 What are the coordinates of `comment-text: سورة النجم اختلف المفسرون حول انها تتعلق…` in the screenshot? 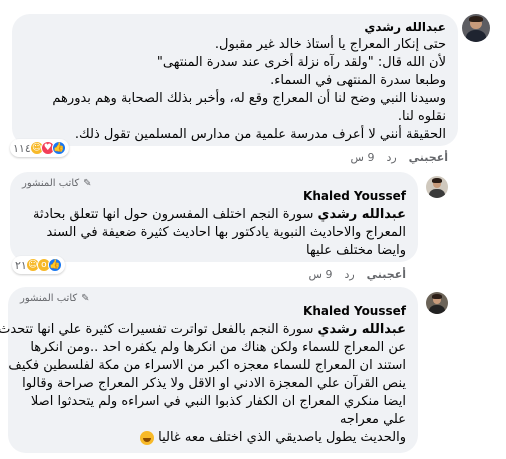 It's located at (175, 214).